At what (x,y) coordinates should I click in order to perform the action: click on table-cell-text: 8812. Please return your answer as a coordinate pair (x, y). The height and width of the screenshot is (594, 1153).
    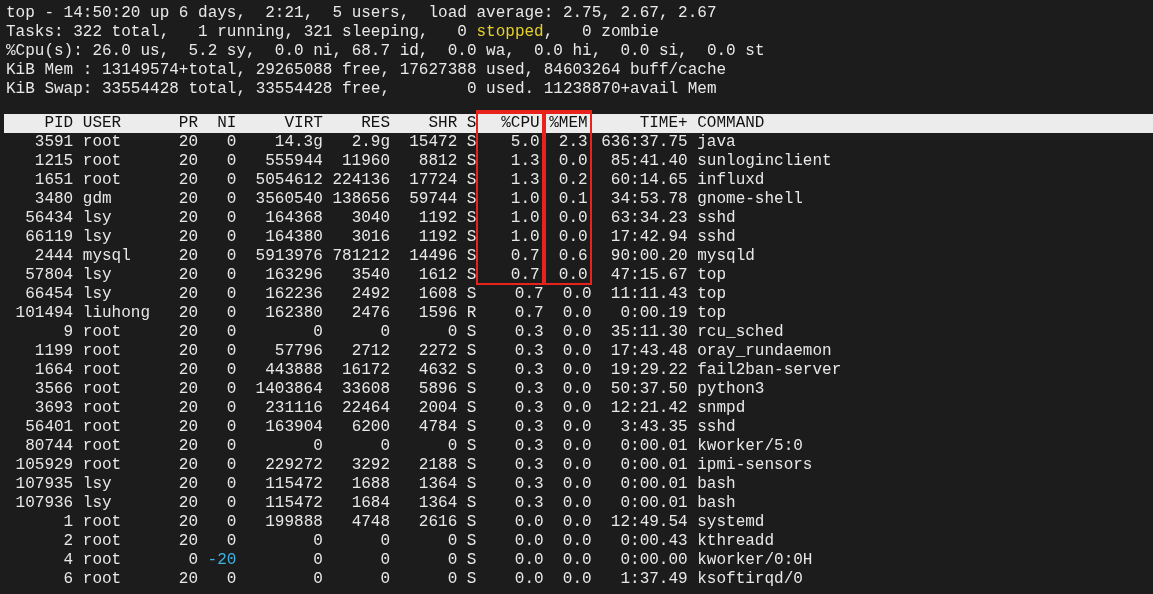
    Looking at the image, I should click on (437, 161).